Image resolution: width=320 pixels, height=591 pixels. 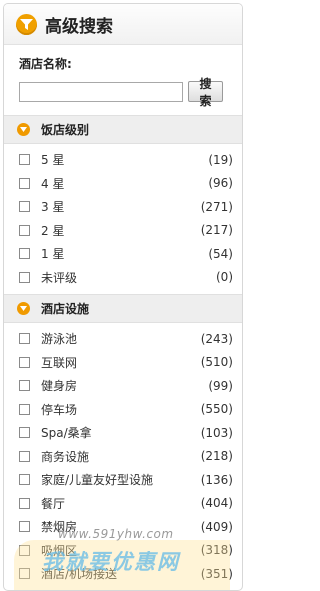 I want to click on filter-option: 2 星 (217), so click(x=123, y=231).